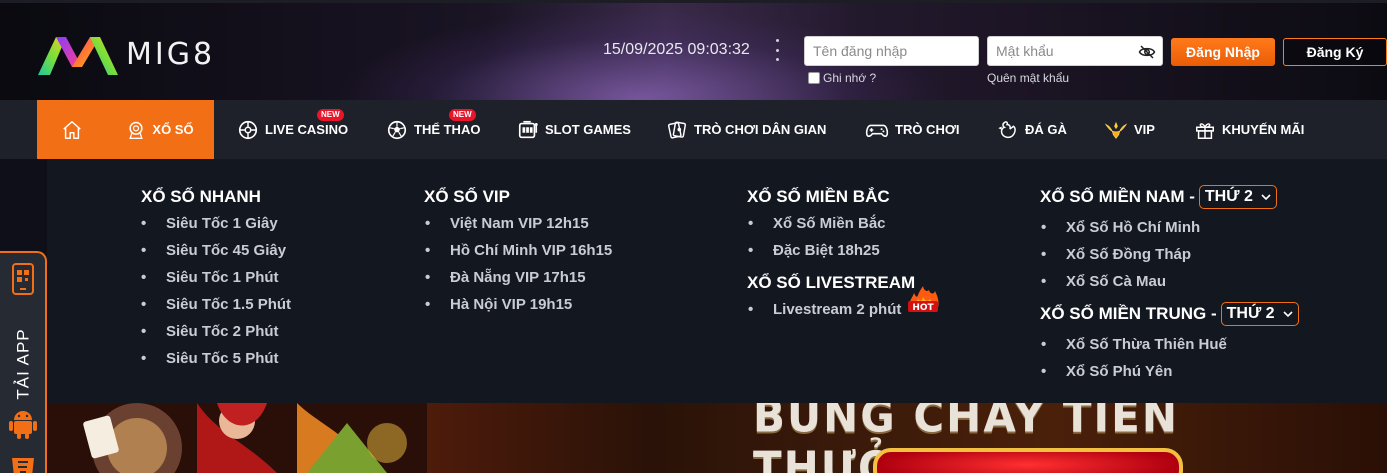 The image size is (1387, 473). I want to click on logo-mark-icon, so click(78, 56).